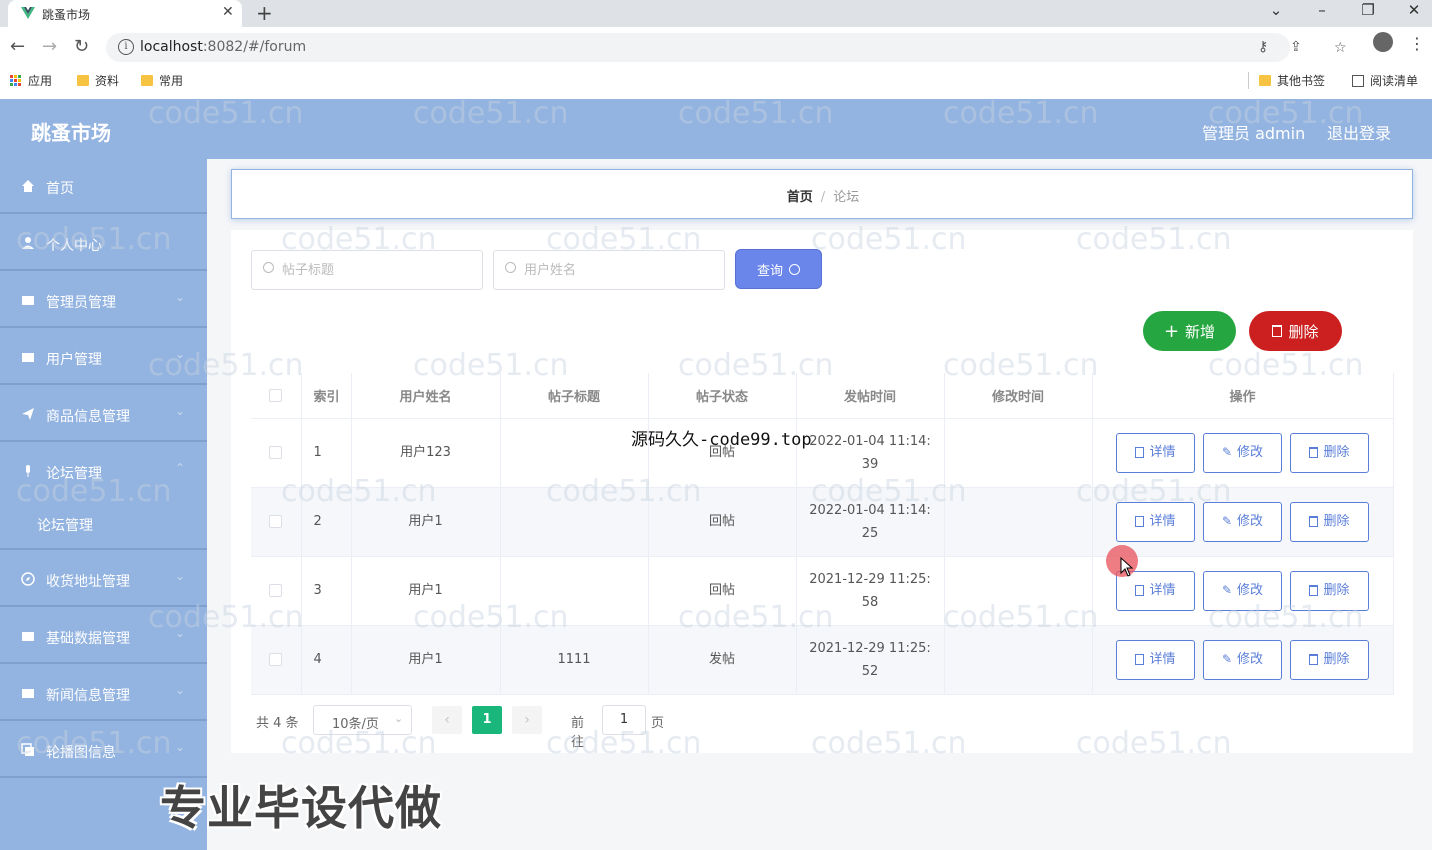 This screenshot has height=850, width=1432. I want to click on restore-icon: ❐, so click(1368, 10).